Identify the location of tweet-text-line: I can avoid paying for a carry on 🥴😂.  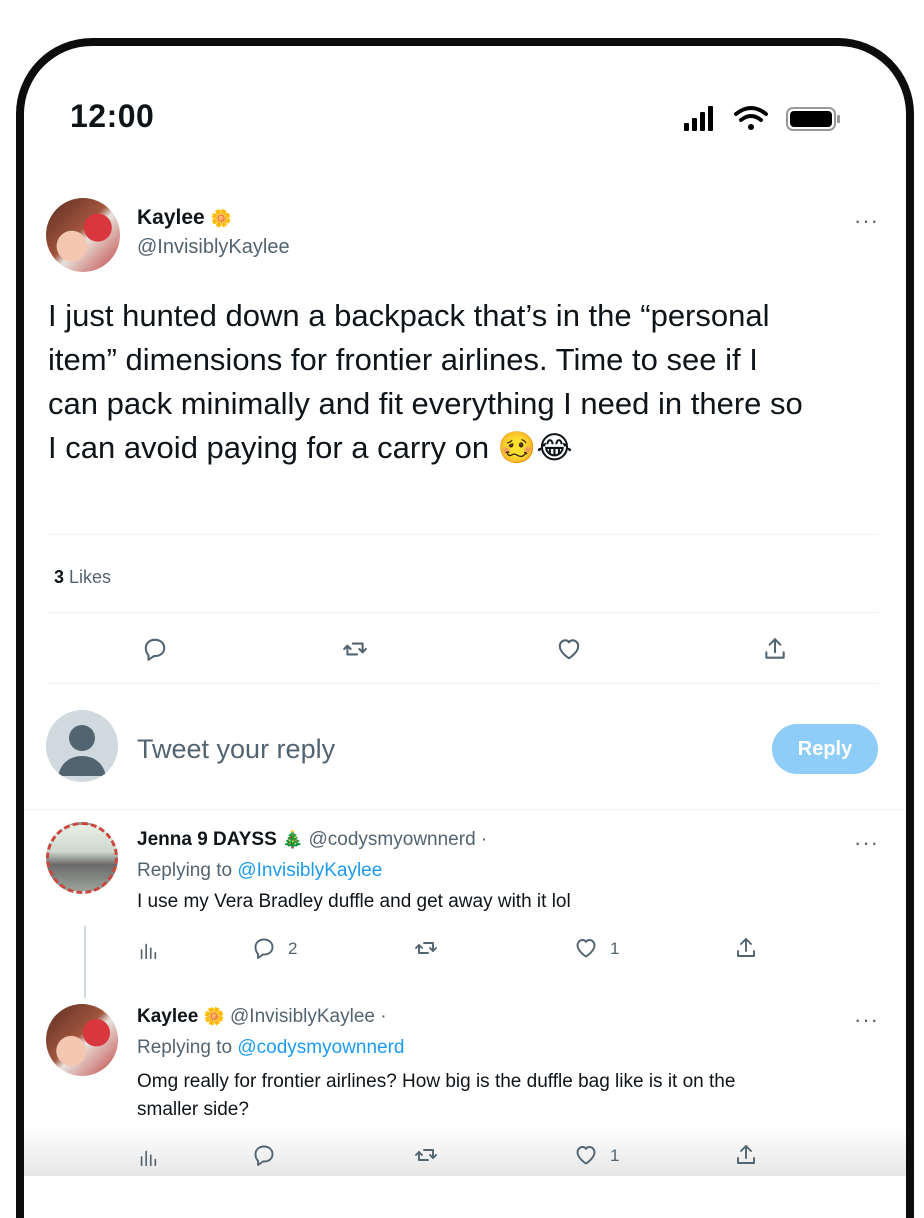
(310, 447).